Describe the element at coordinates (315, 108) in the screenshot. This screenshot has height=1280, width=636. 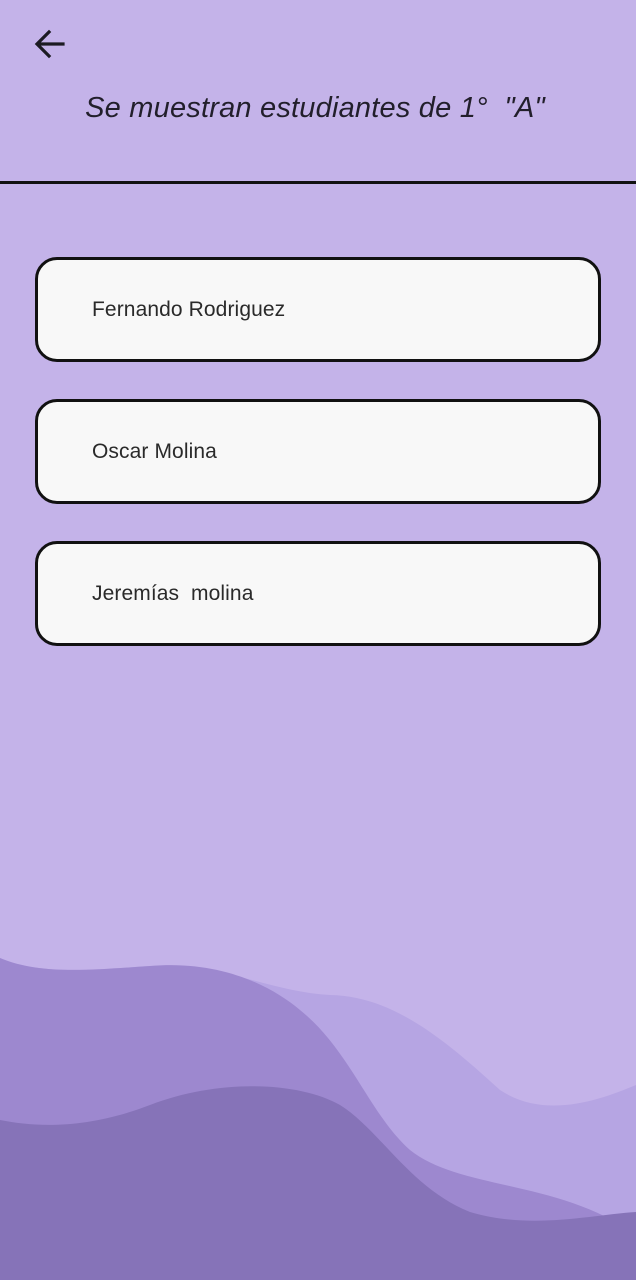
I see `page-title: Se muestran estudiantes de 1° "A"` at that location.